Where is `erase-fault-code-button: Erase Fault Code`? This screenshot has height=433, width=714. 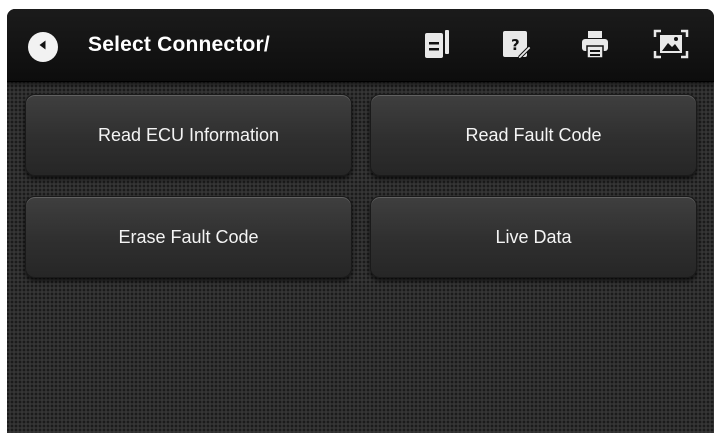 erase-fault-code-button: Erase Fault Code is located at coordinates (188, 237).